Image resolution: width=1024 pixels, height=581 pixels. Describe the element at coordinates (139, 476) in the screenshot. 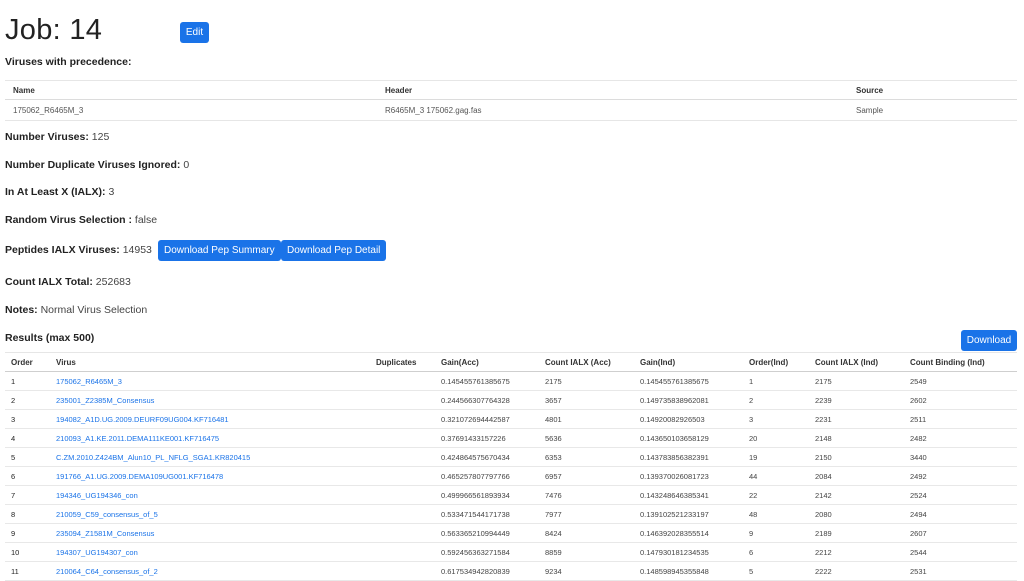

I see `virus-link: 191766_A1.UG.2009.DEMA109UG001.KF716478` at that location.